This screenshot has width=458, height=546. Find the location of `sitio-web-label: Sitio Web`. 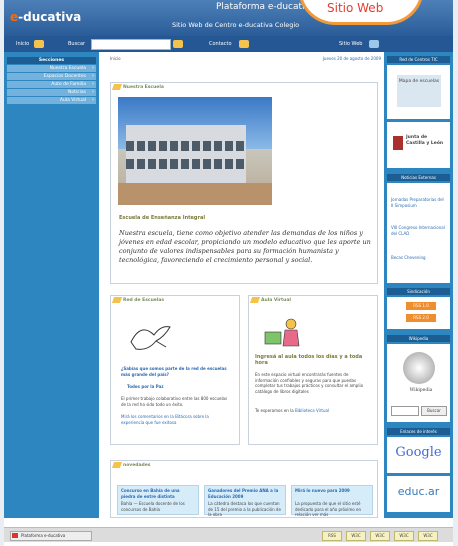

sitio-web-label: Sitio Web is located at coordinates (355, 8).